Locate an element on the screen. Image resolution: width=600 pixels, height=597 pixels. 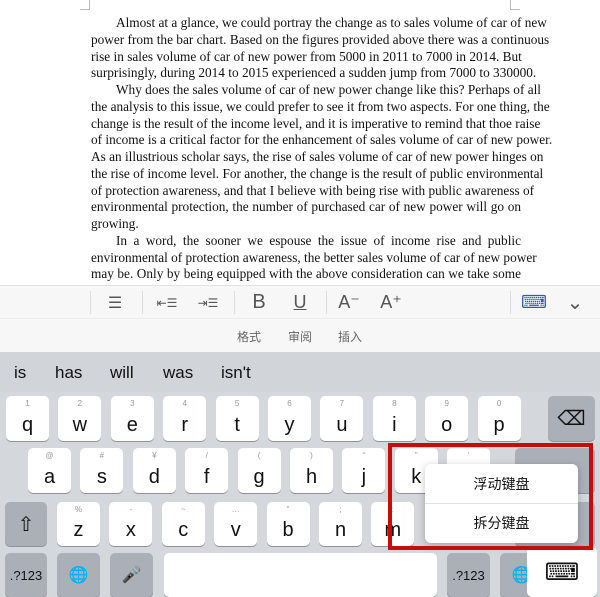
key-secondary-char: 1 is located at coordinates (27, 403).